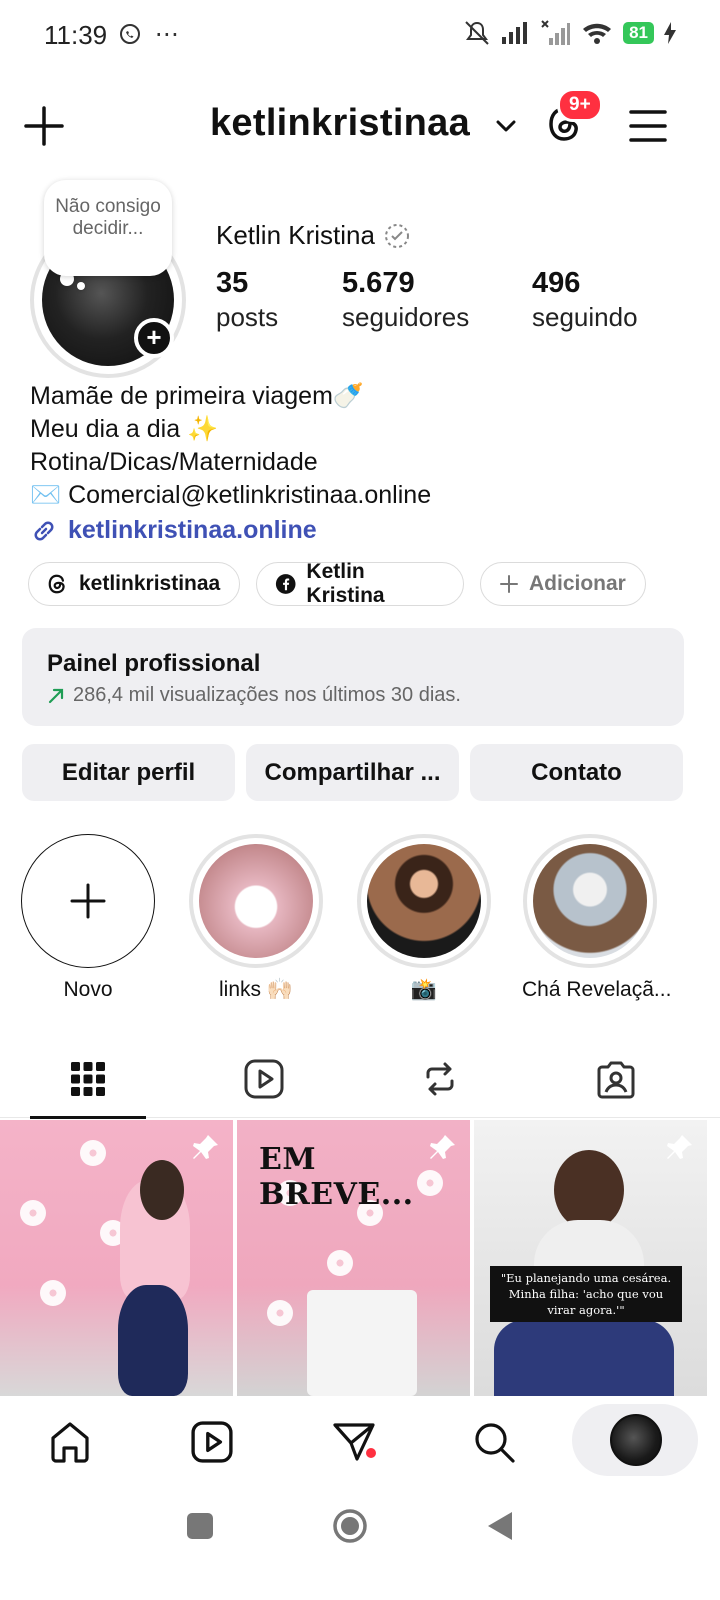 This screenshot has width=720, height=1600. I want to click on chevron-down-icon, so click(506, 126).